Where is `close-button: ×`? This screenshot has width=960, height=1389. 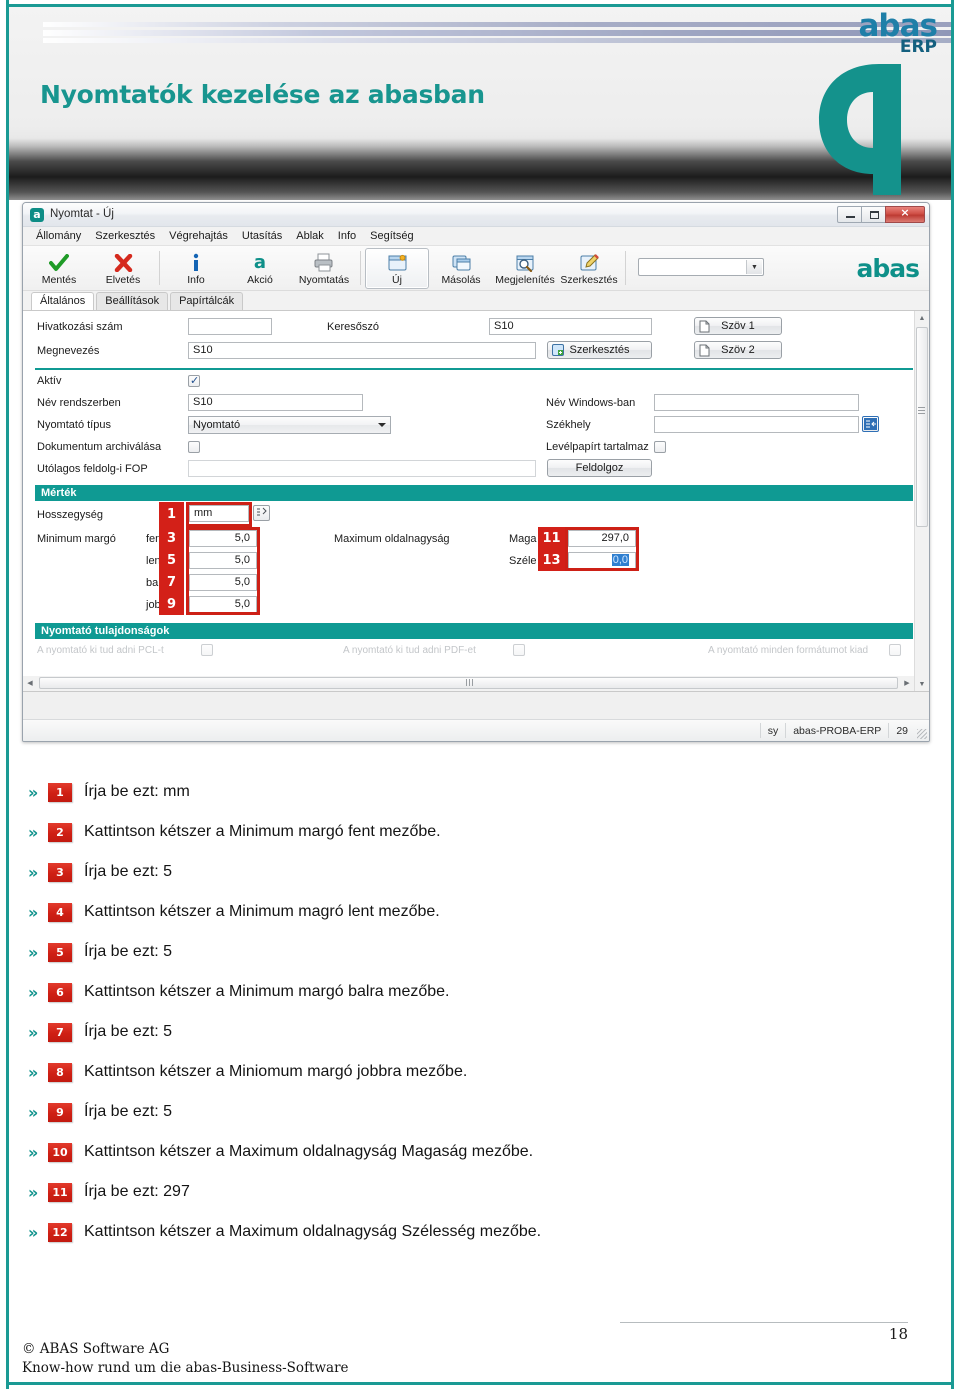
close-button: × is located at coordinates (905, 214).